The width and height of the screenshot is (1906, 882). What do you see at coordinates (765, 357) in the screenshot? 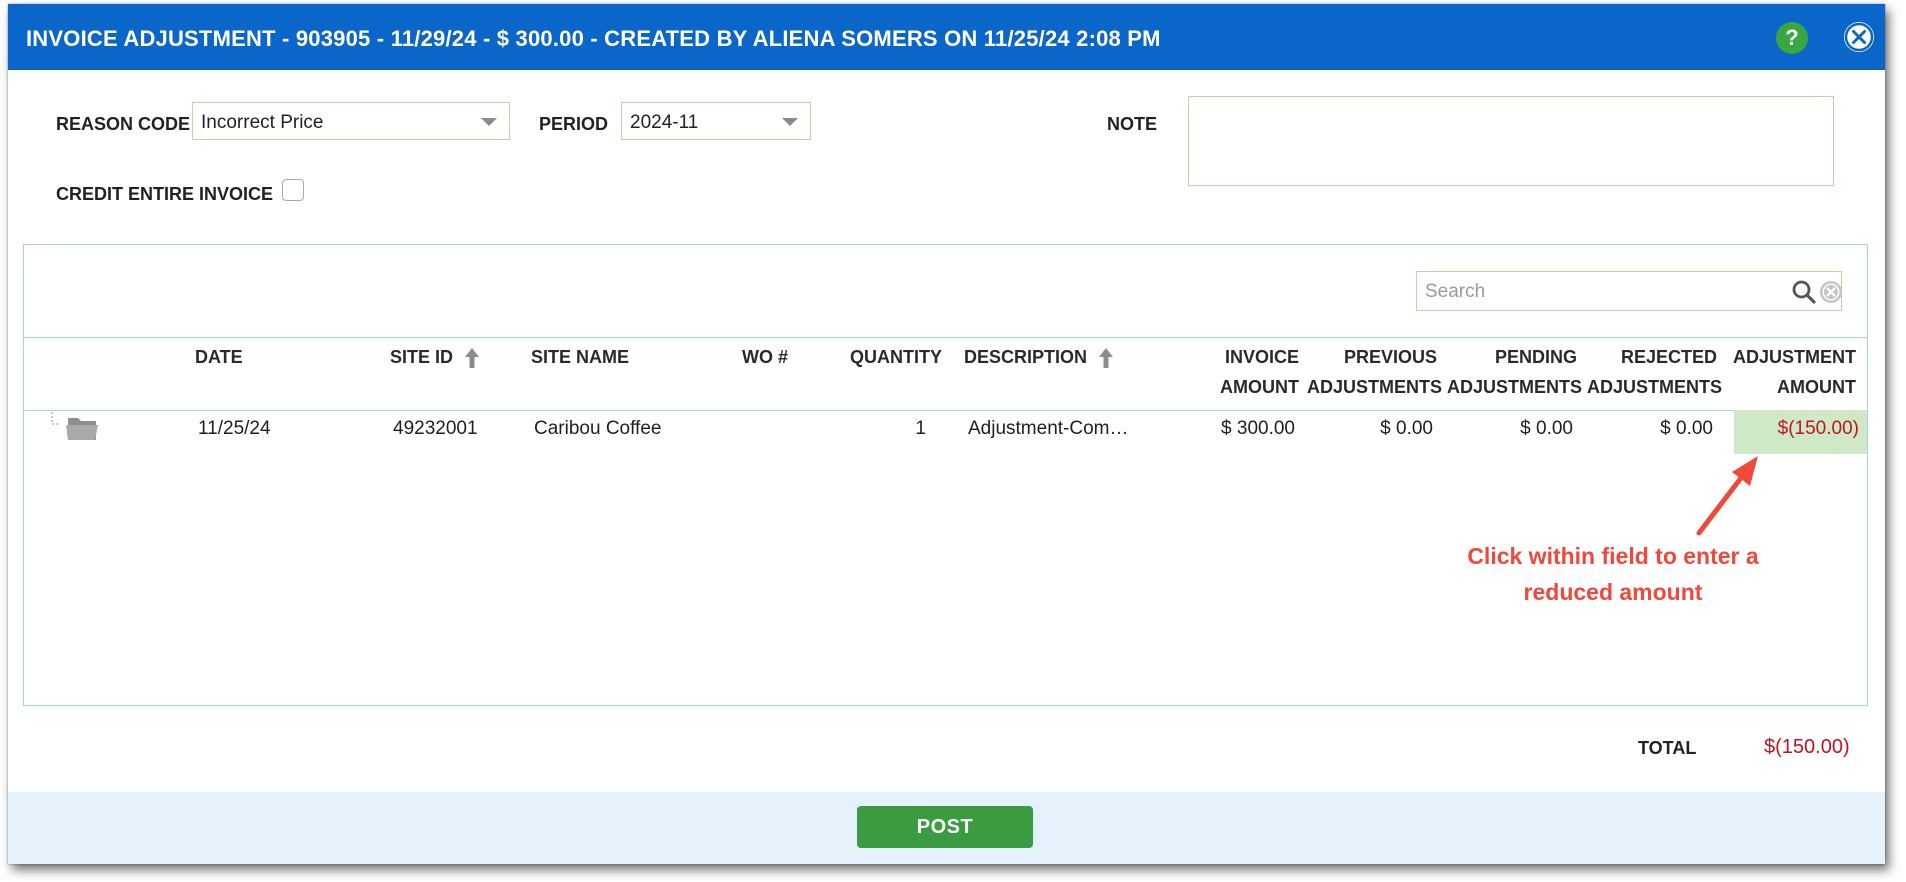
I see `column-header-wo: WO #` at bounding box center [765, 357].